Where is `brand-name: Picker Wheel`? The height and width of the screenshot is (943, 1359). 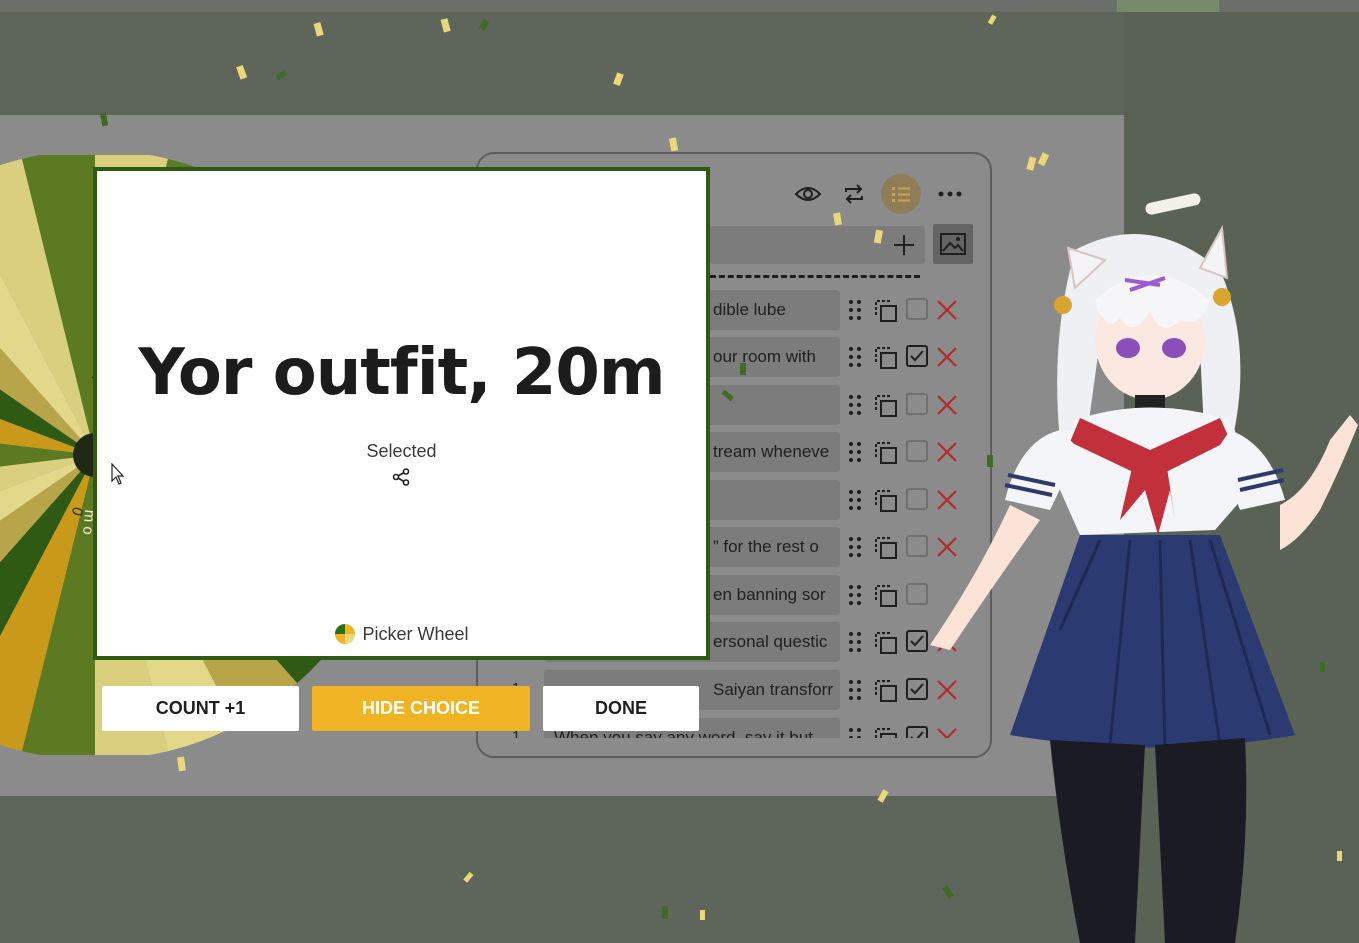
brand-name: Picker Wheel is located at coordinates (415, 633).